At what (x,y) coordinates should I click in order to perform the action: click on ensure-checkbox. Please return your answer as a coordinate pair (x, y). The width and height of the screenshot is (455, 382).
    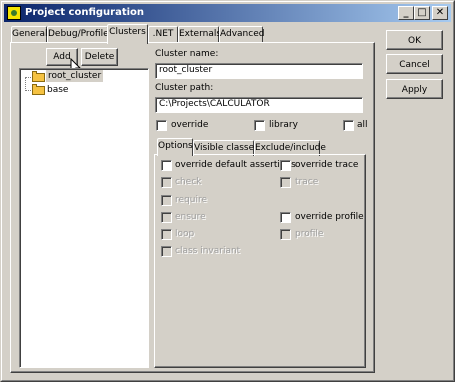
    Looking at the image, I should click on (166, 217).